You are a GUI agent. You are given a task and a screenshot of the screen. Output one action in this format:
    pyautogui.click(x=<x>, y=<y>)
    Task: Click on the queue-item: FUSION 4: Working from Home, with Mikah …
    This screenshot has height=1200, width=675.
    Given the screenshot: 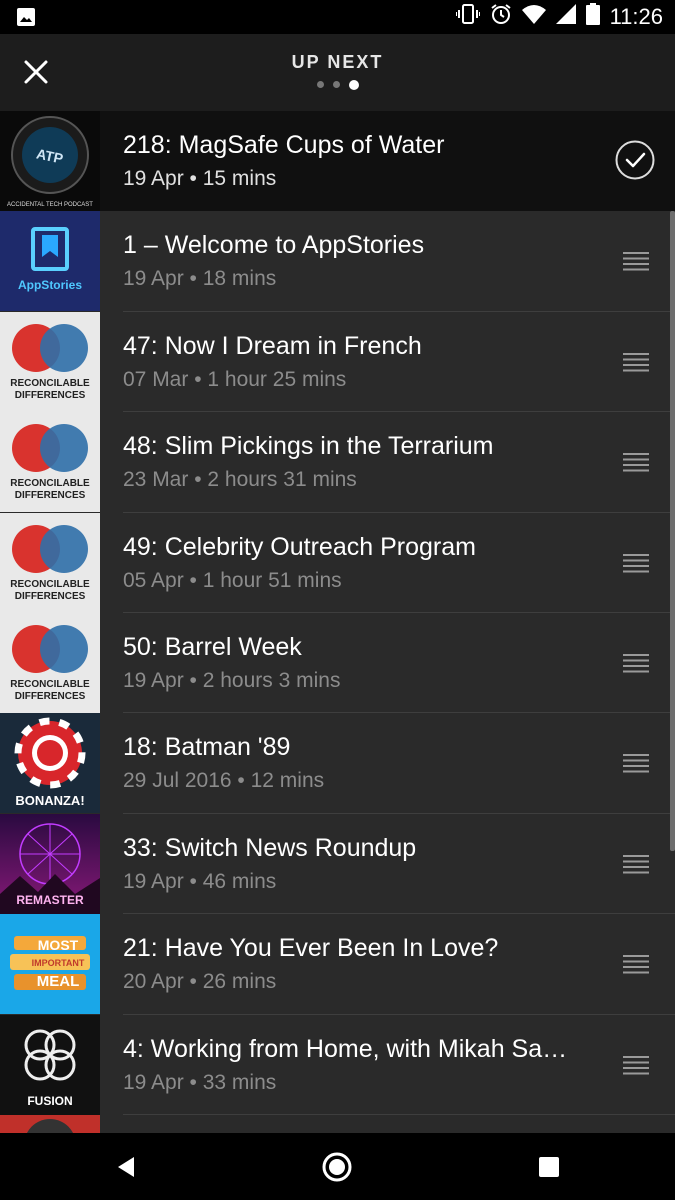 What is the action you would take?
    pyautogui.click(x=337, y=1064)
    